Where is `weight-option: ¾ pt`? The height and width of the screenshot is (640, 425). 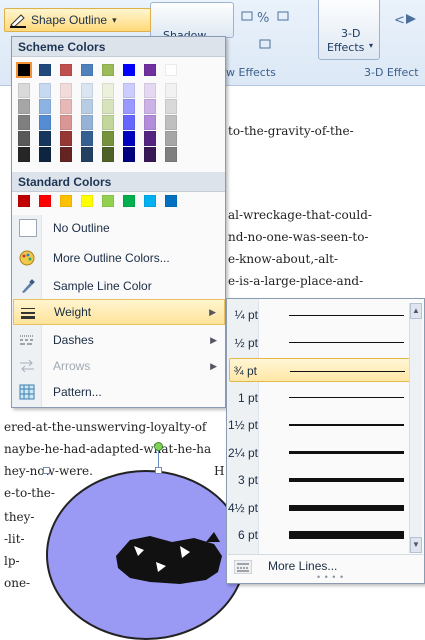 weight-option: ¾ pt is located at coordinates (320, 370).